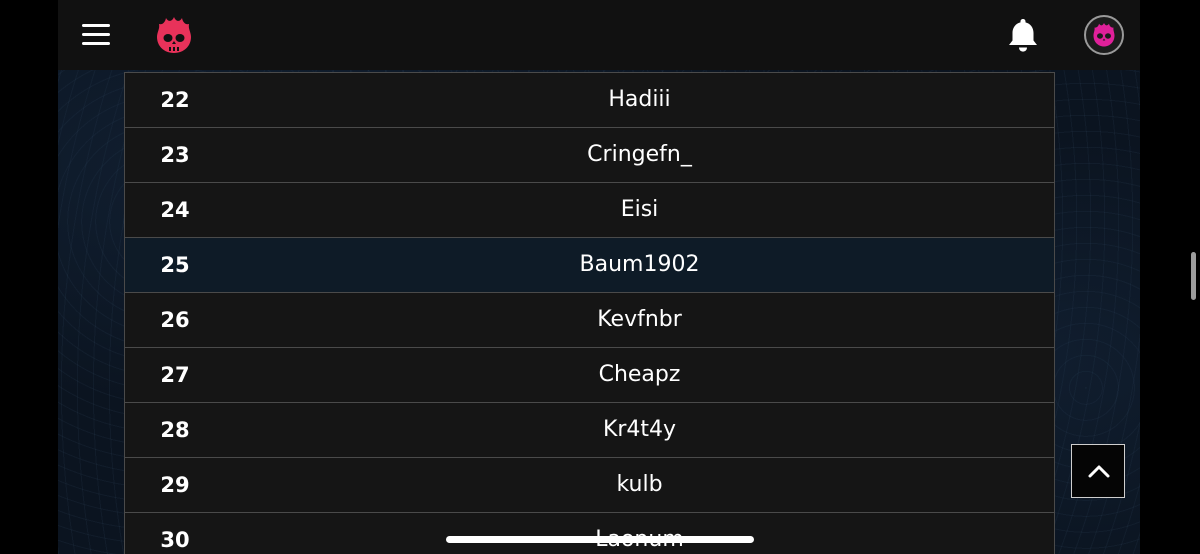 This screenshot has width=1200, height=554. I want to click on table-row: 29 kulb, so click(589, 485).